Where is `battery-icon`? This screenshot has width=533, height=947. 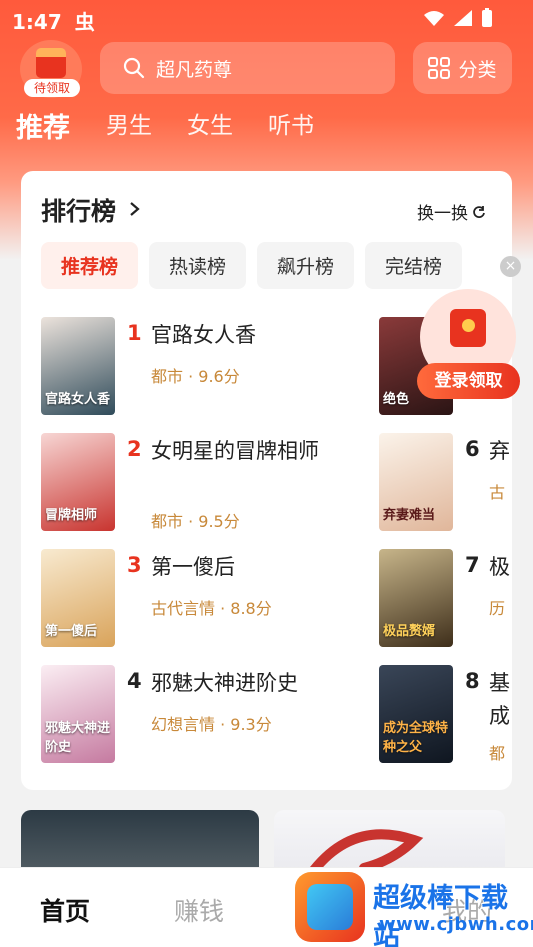
battery-icon is located at coordinates (487, 17).